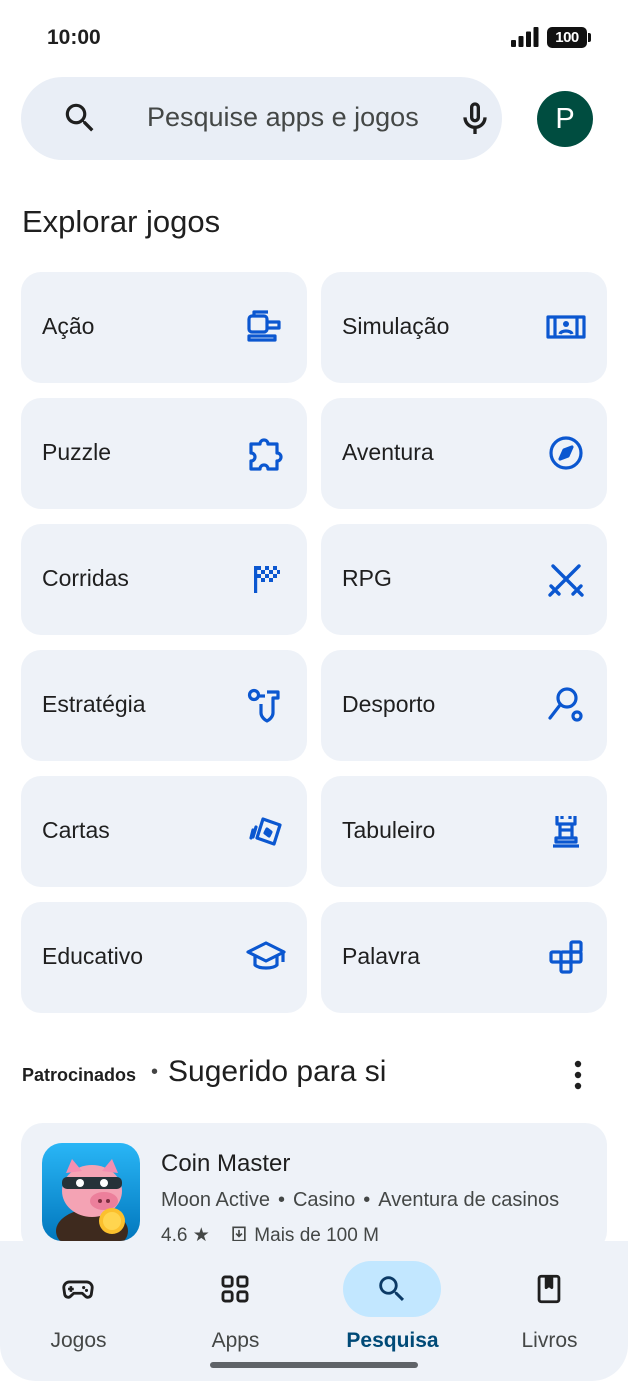  I want to click on suggested-header: Patrocinados • Sugerido para si, so click(315, 1075).